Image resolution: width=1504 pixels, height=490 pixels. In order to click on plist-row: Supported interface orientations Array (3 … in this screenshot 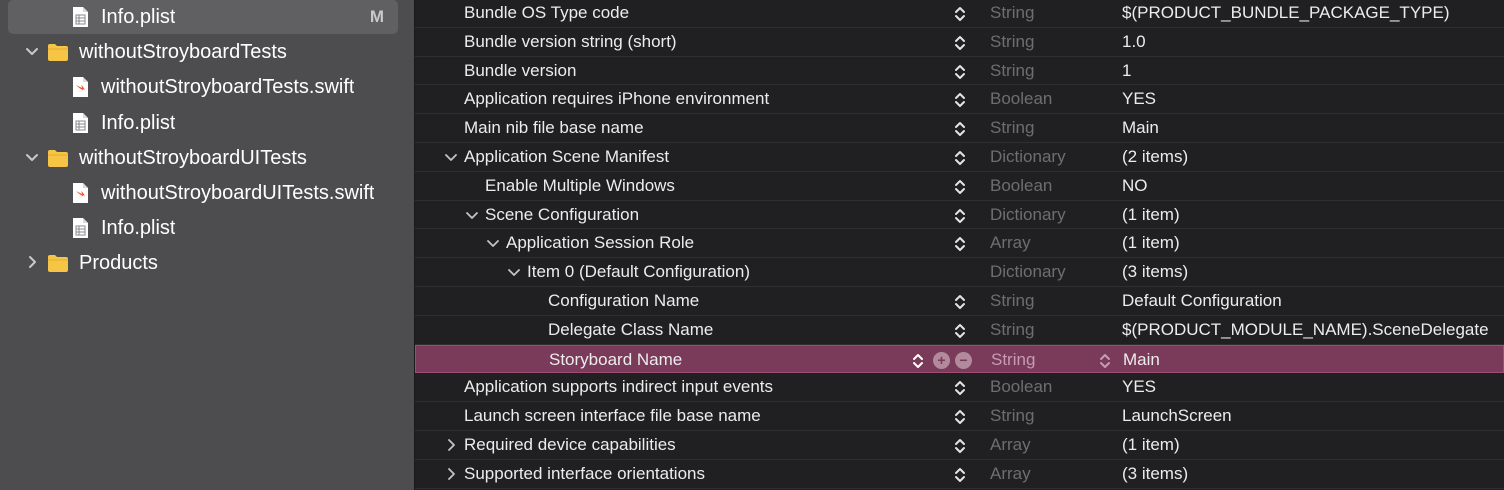, I will do `click(959, 474)`.